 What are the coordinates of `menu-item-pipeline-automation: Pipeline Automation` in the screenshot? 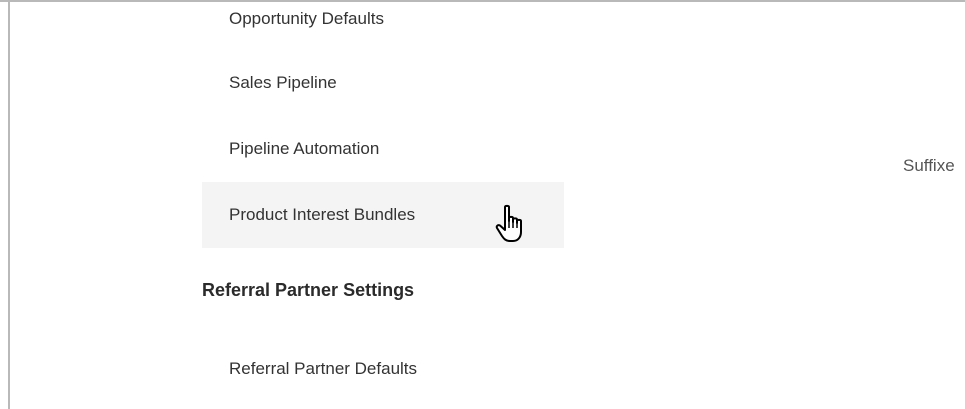 It's located at (383, 149).